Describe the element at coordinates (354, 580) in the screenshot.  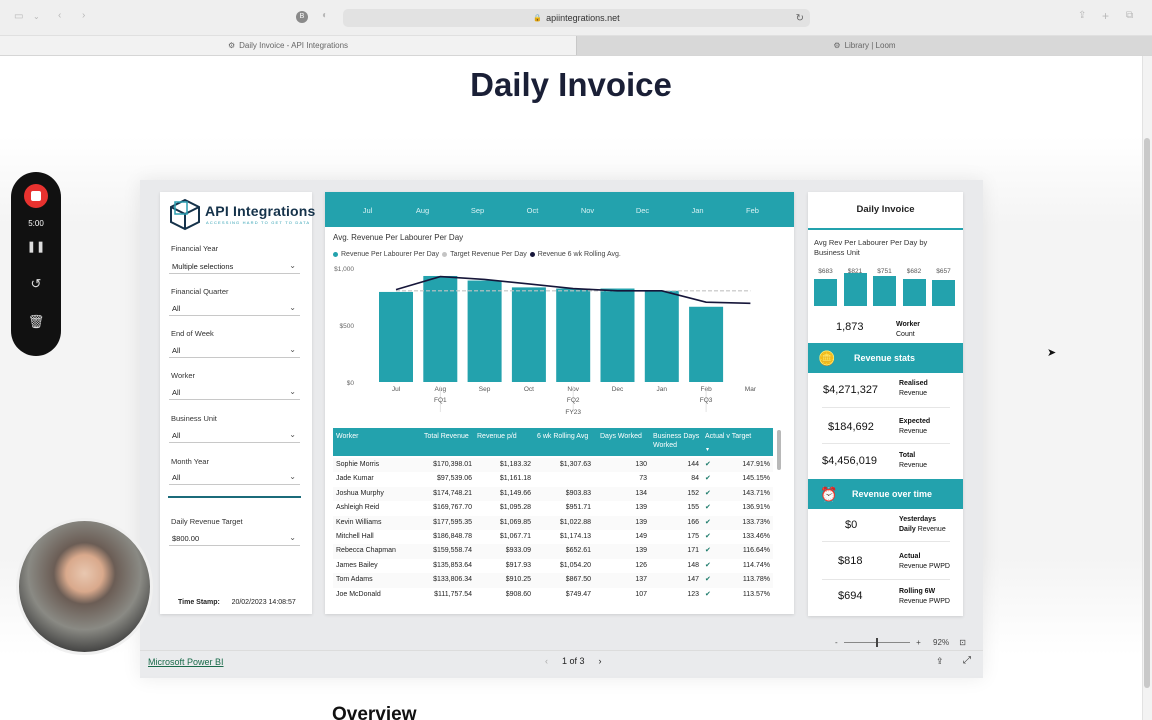
I see `table-cell: Tom Adams` at that location.